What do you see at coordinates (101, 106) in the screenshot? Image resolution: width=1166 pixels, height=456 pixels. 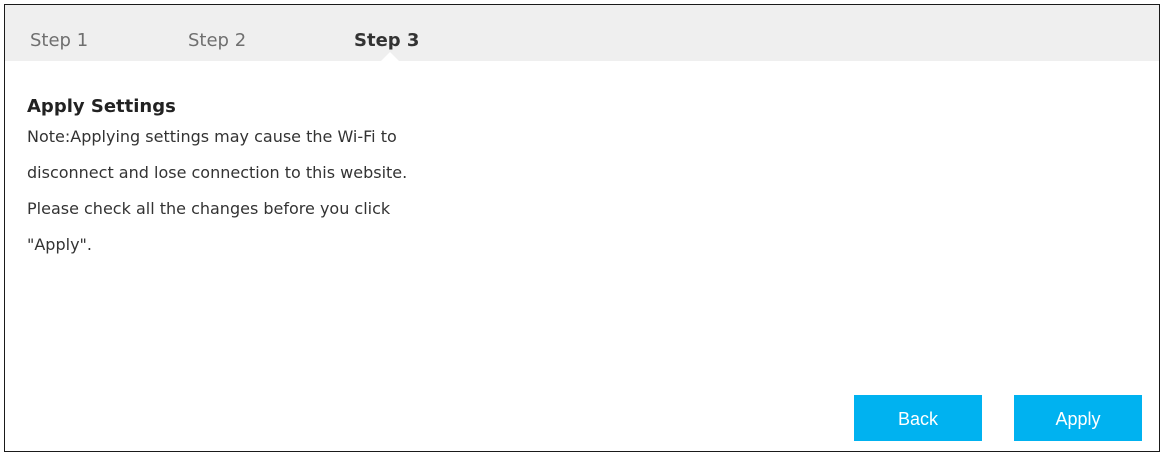 I see `section-title: Apply Settings` at bounding box center [101, 106].